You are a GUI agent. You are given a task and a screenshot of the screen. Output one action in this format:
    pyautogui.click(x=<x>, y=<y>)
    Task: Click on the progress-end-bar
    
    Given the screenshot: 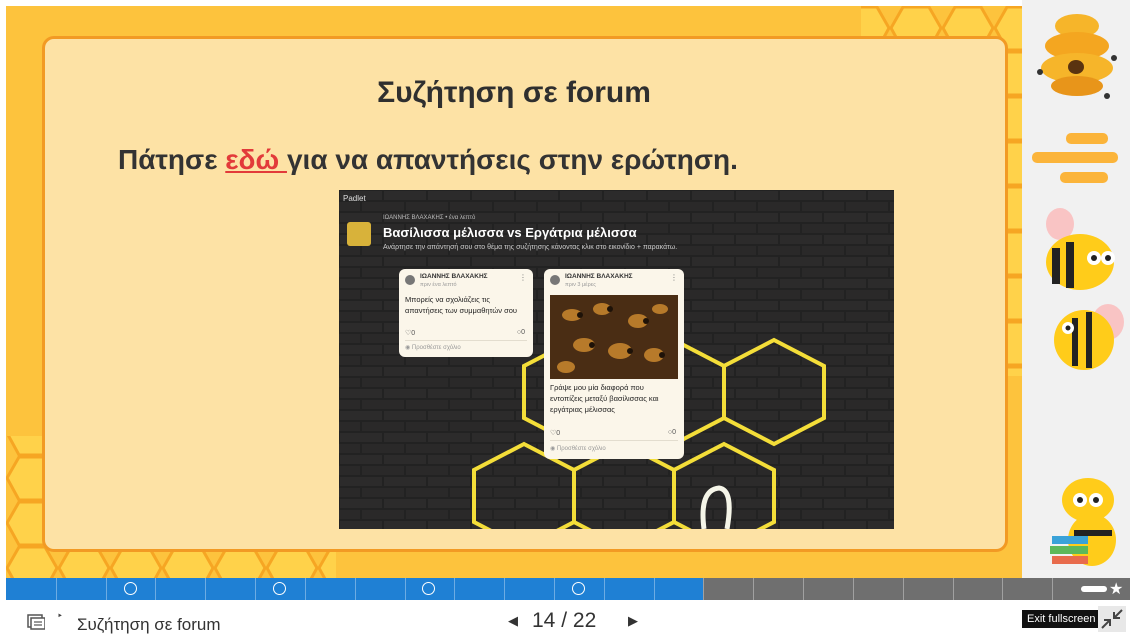 What is the action you would take?
    pyautogui.click(x=1094, y=589)
    